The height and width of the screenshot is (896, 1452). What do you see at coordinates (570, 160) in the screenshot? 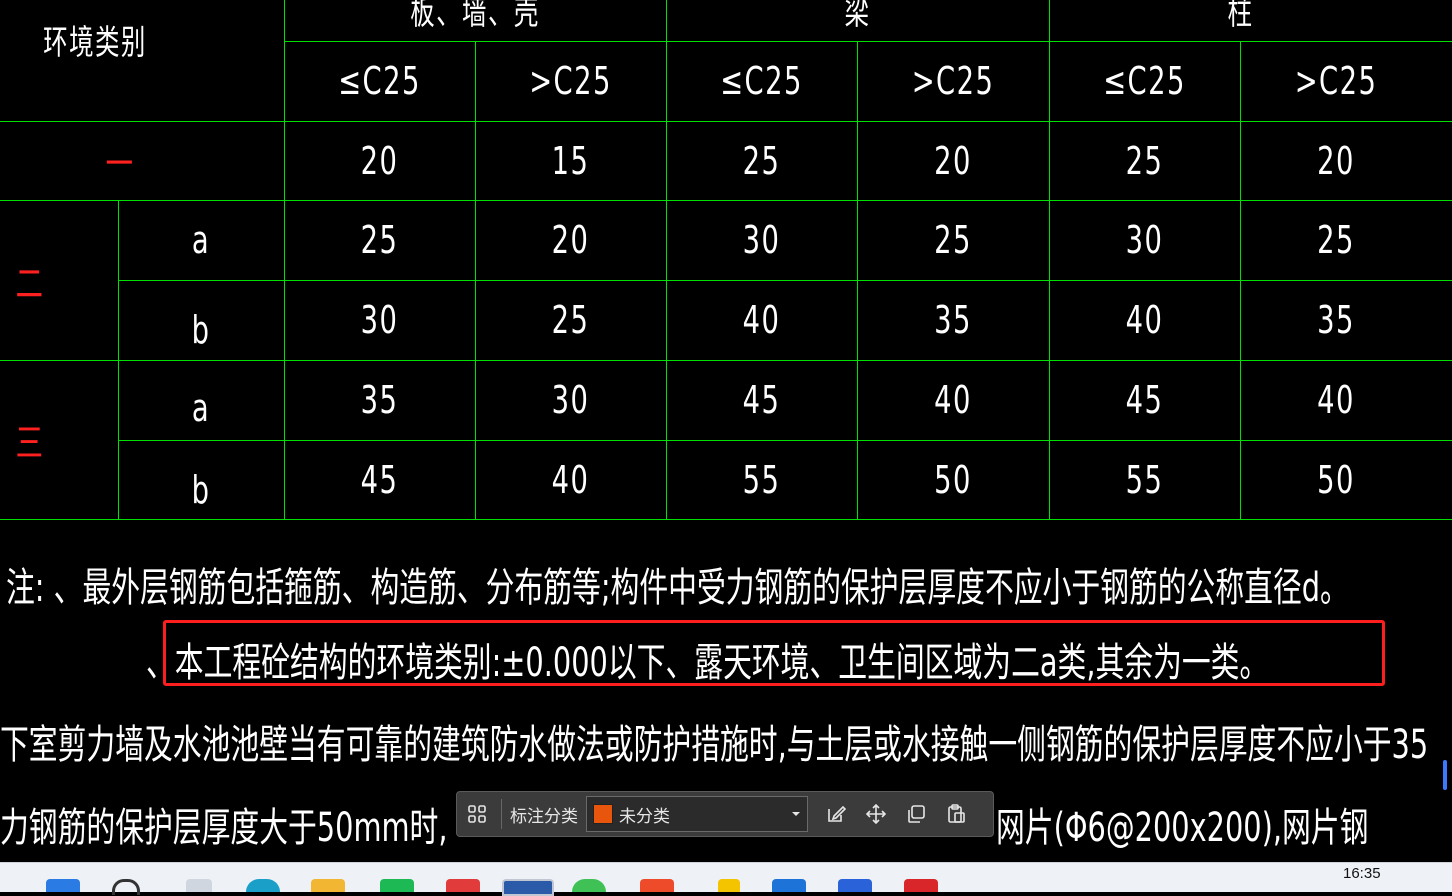
I see `table-cell: 15` at bounding box center [570, 160].